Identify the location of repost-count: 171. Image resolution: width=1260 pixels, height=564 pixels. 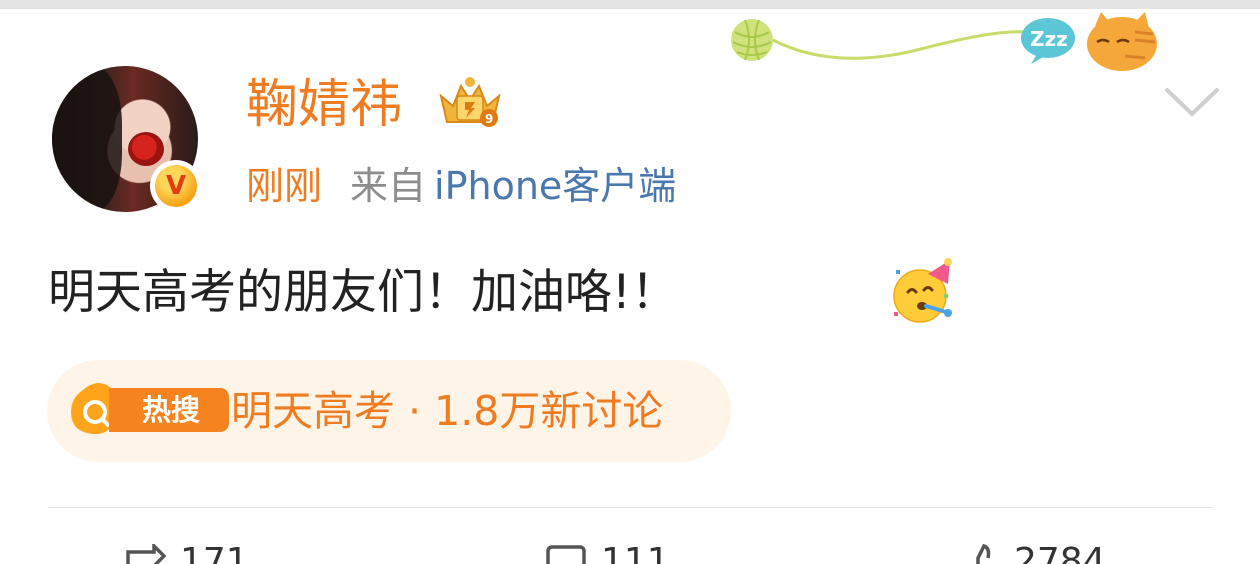
(214, 552).